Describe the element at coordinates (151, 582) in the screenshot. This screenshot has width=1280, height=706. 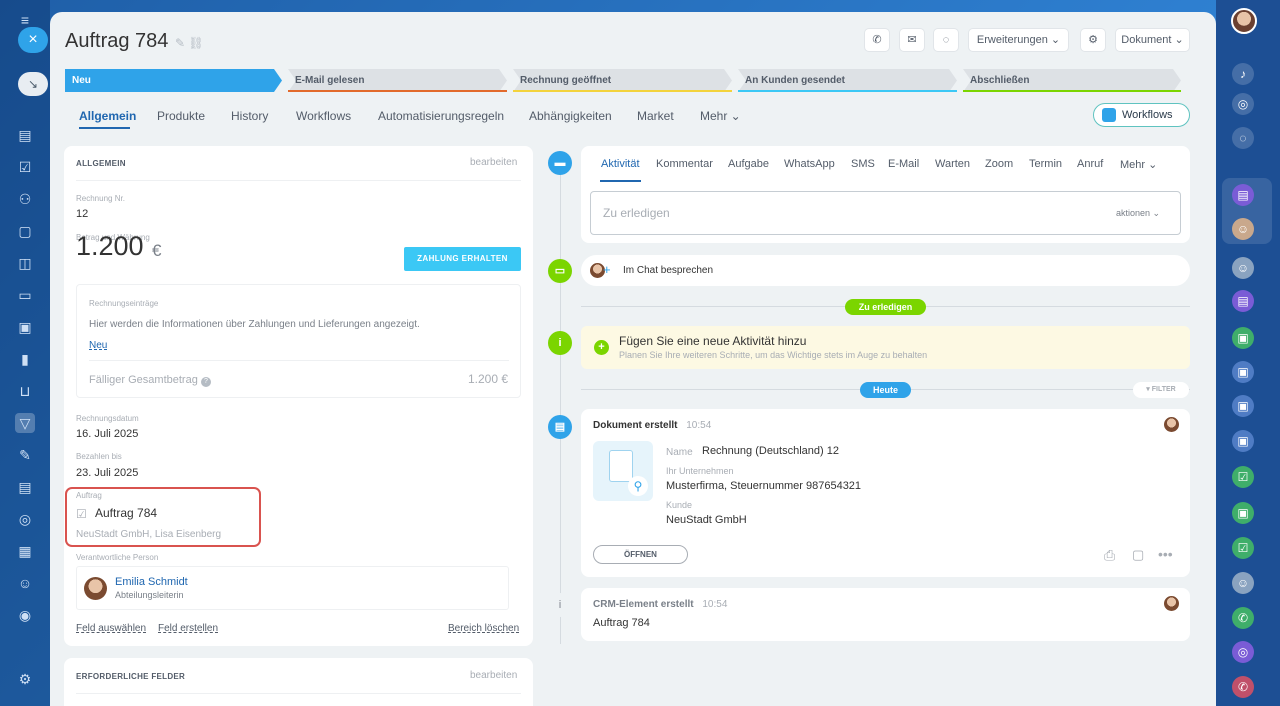
I see `responsible-name: Emilia Schmidt` at that location.